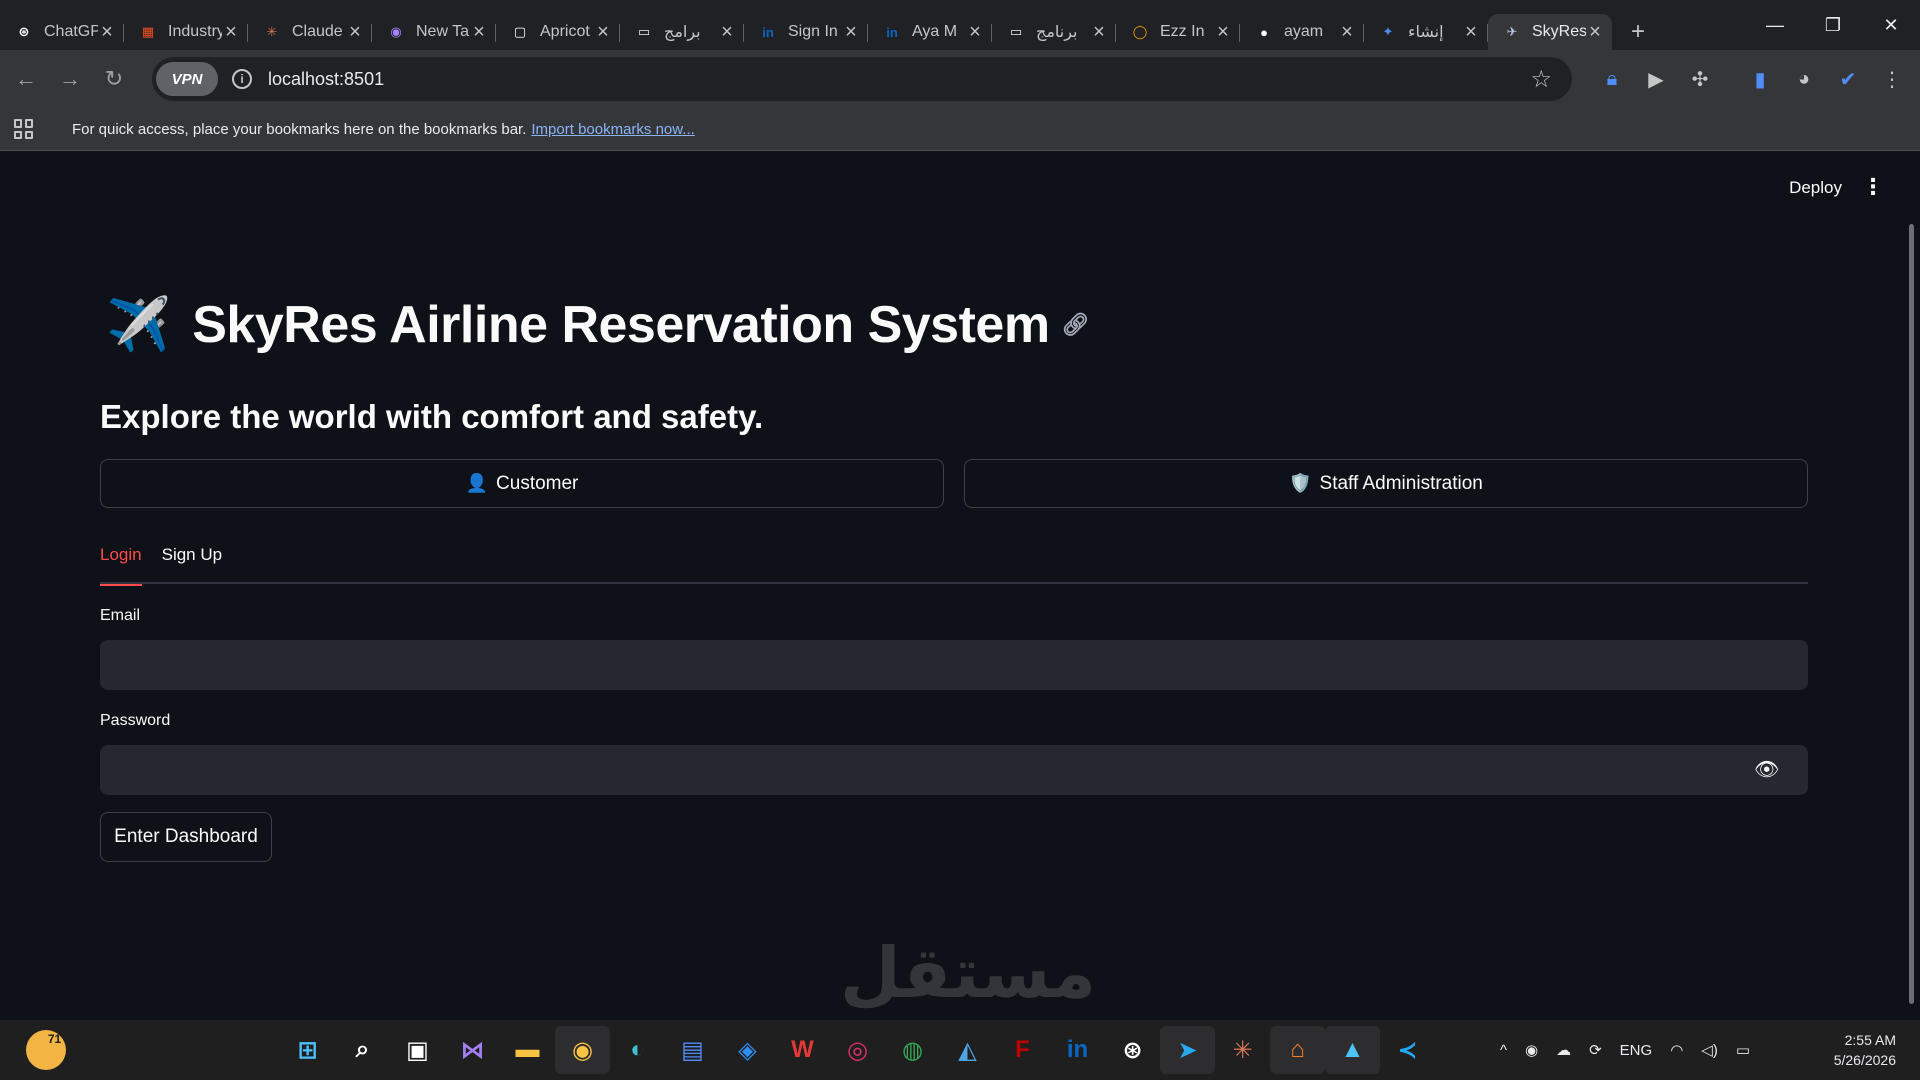  What do you see at coordinates (1891, 25) in the screenshot?
I see `close-window-button: ✕` at bounding box center [1891, 25].